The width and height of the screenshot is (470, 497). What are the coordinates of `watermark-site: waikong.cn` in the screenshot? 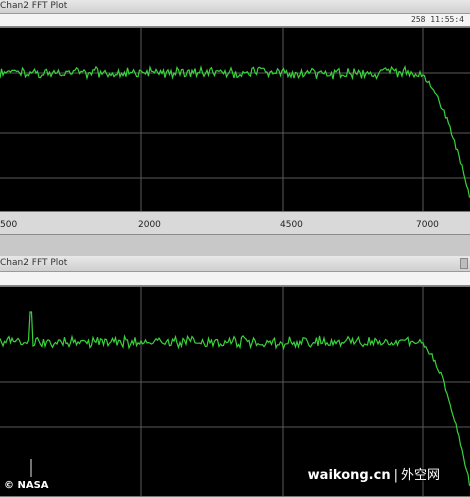 It's located at (349, 475).